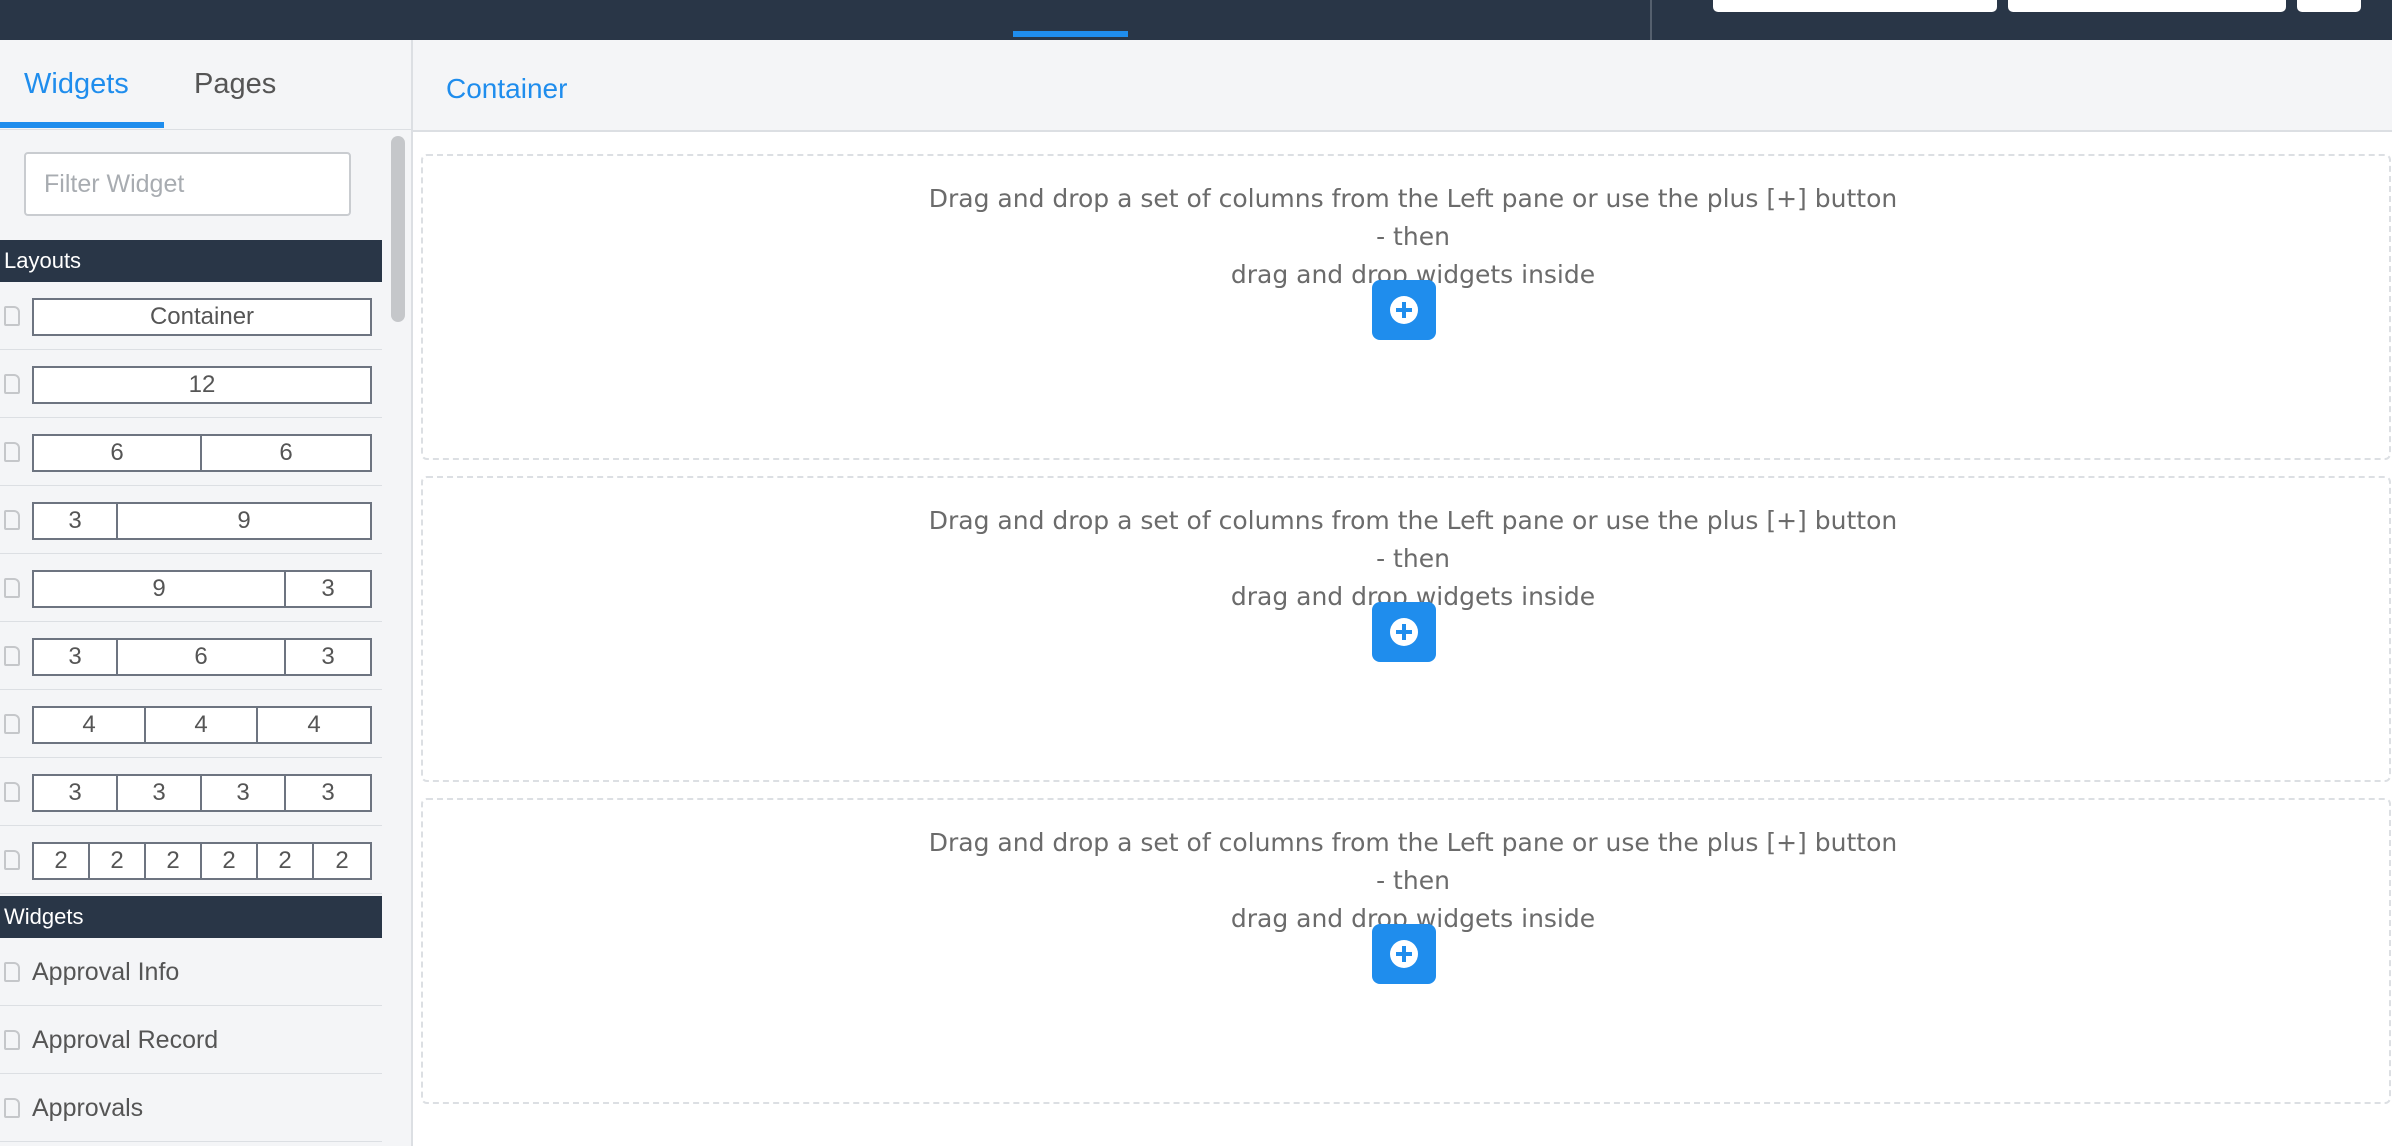 This screenshot has height=1146, width=2392. Describe the element at coordinates (106, 972) in the screenshot. I see `widget-label: Approval Info` at that location.